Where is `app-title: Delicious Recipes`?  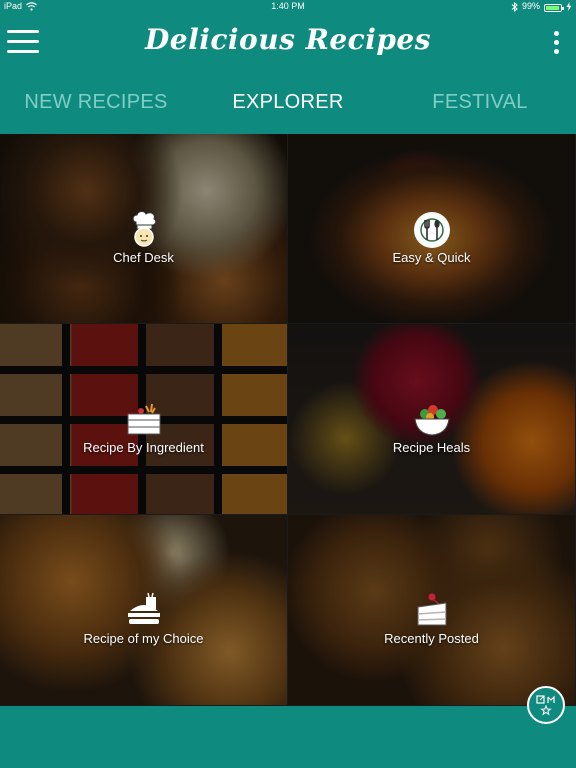
app-title: Delicious Recipes is located at coordinates (288, 39).